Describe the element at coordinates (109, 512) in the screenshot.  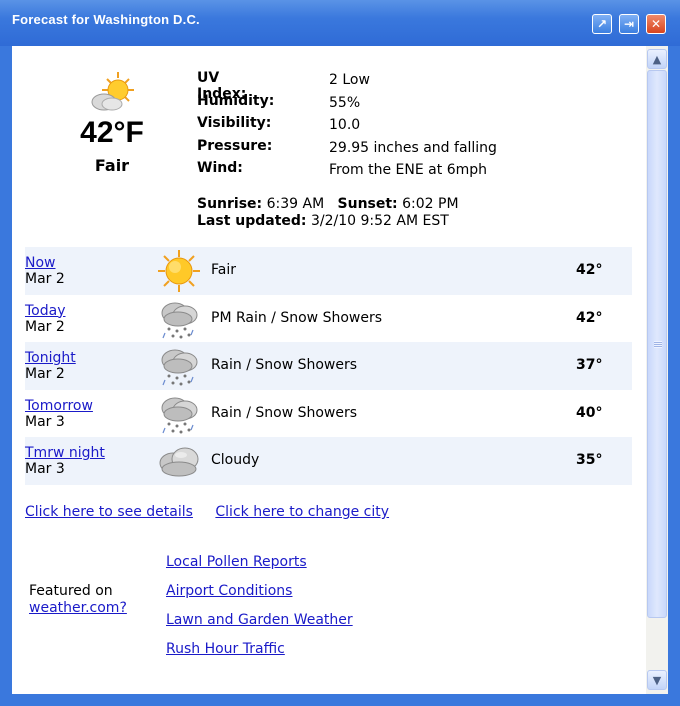
I see `see-details-link: Click here to see details` at that location.